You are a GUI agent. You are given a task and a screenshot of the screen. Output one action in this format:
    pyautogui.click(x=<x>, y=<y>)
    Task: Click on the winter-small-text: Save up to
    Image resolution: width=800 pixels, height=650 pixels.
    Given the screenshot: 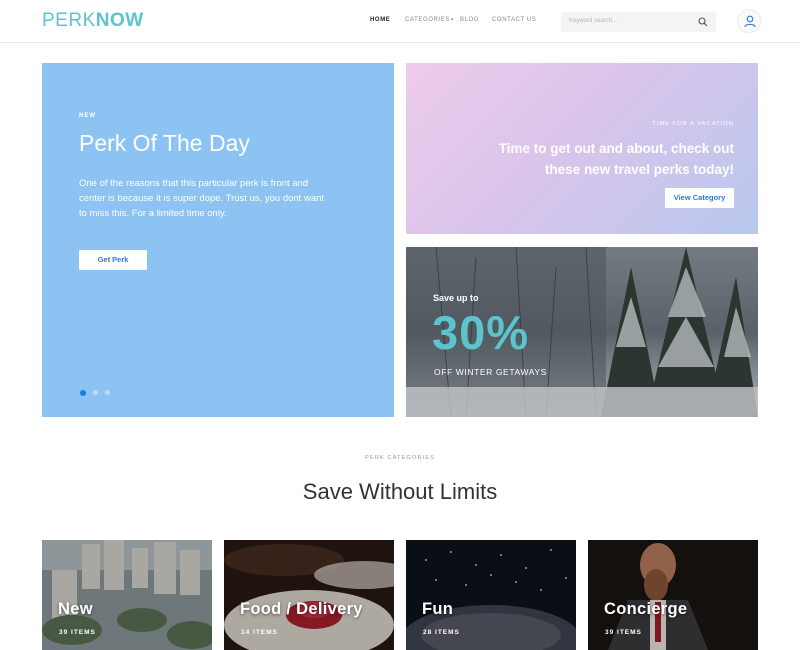 What is the action you would take?
    pyautogui.click(x=456, y=298)
    